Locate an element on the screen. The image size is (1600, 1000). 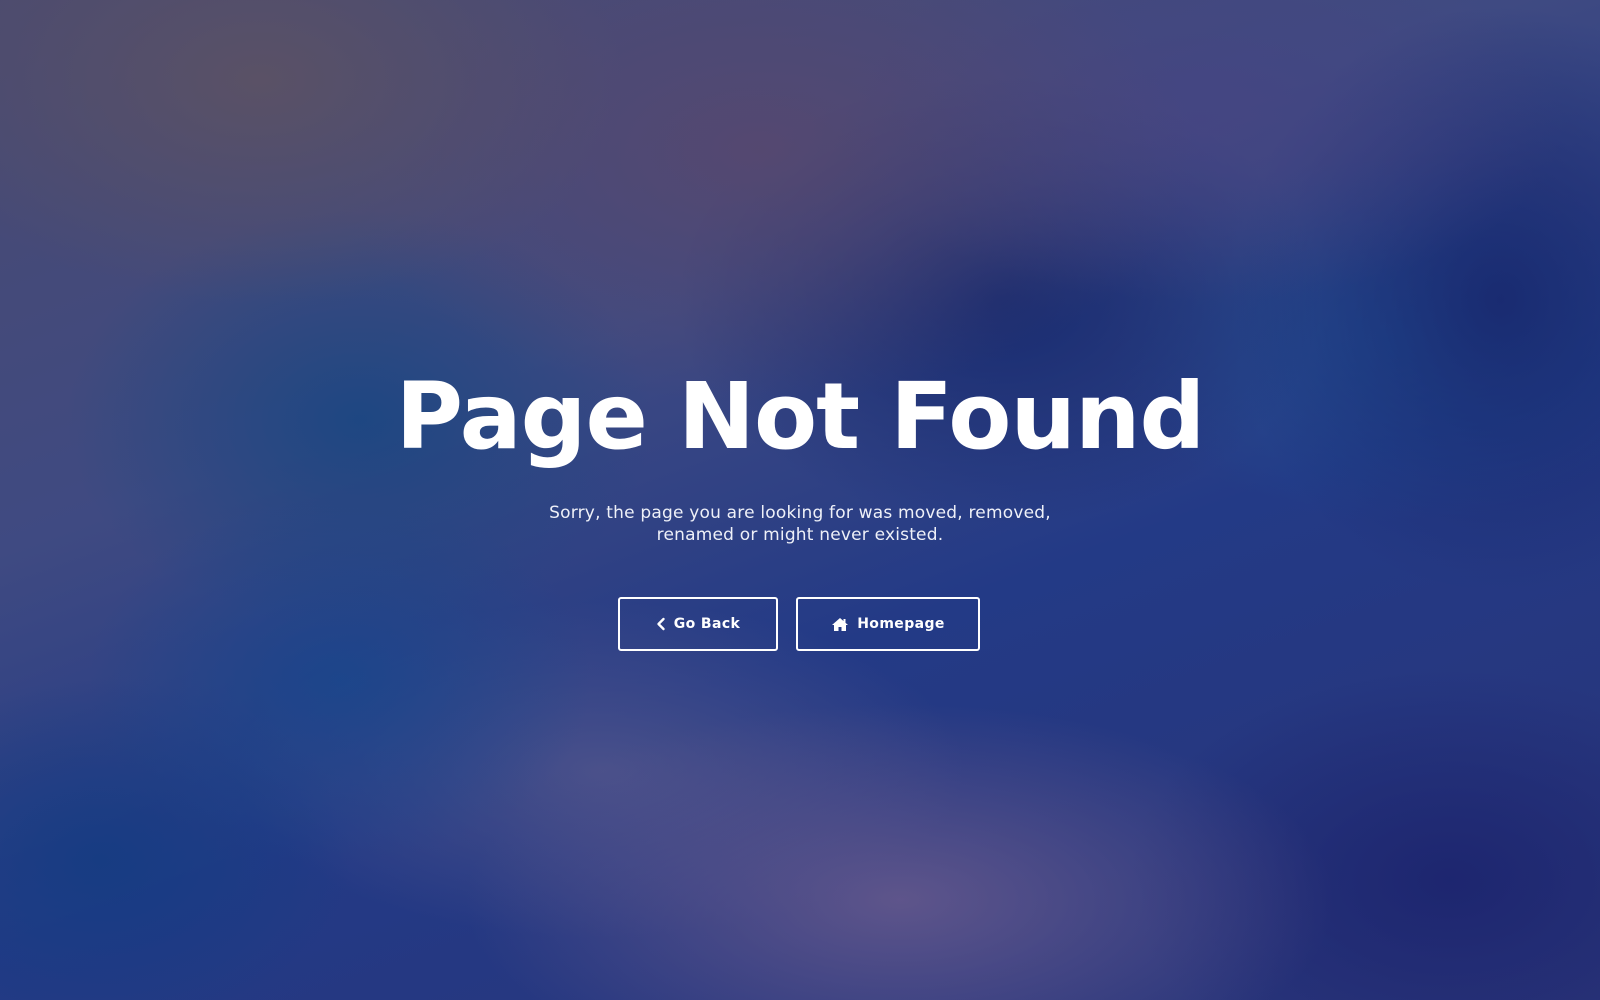
go-back-label: Go Back is located at coordinates (707, 624).